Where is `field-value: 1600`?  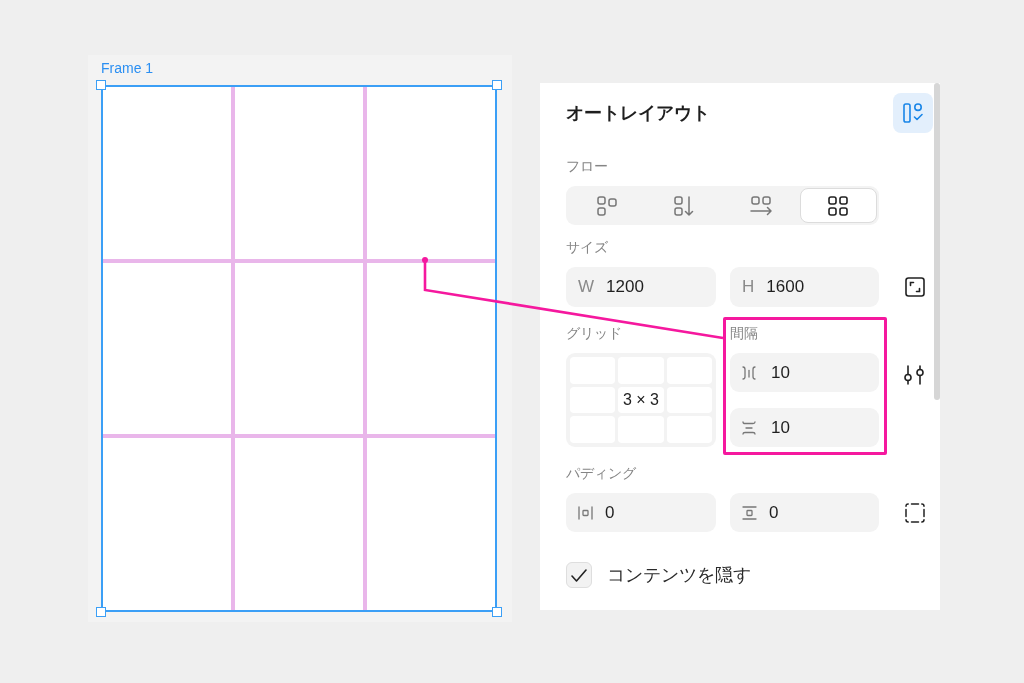 field-value: 1600 is located at coordinates (785, 287).